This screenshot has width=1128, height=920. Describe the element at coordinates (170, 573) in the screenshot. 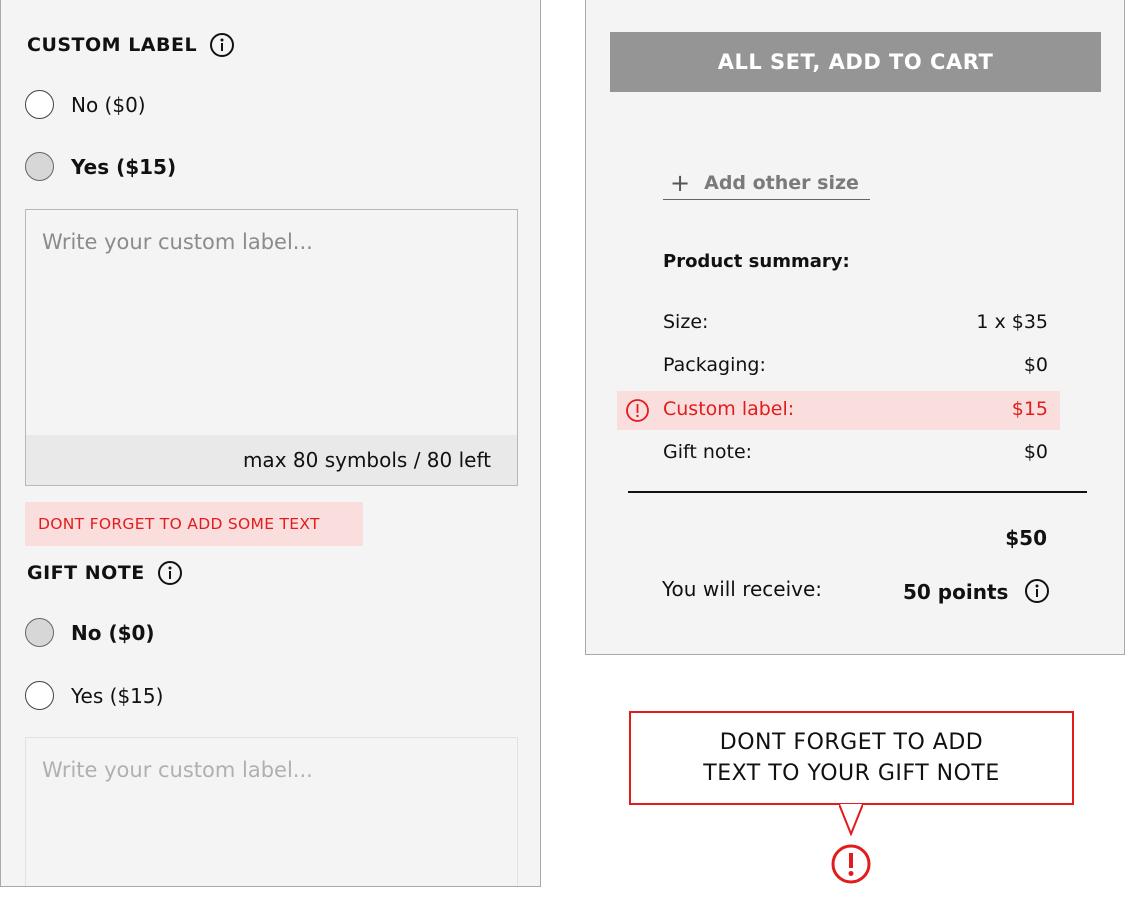

I see `gift-note-info-icon` at that location.